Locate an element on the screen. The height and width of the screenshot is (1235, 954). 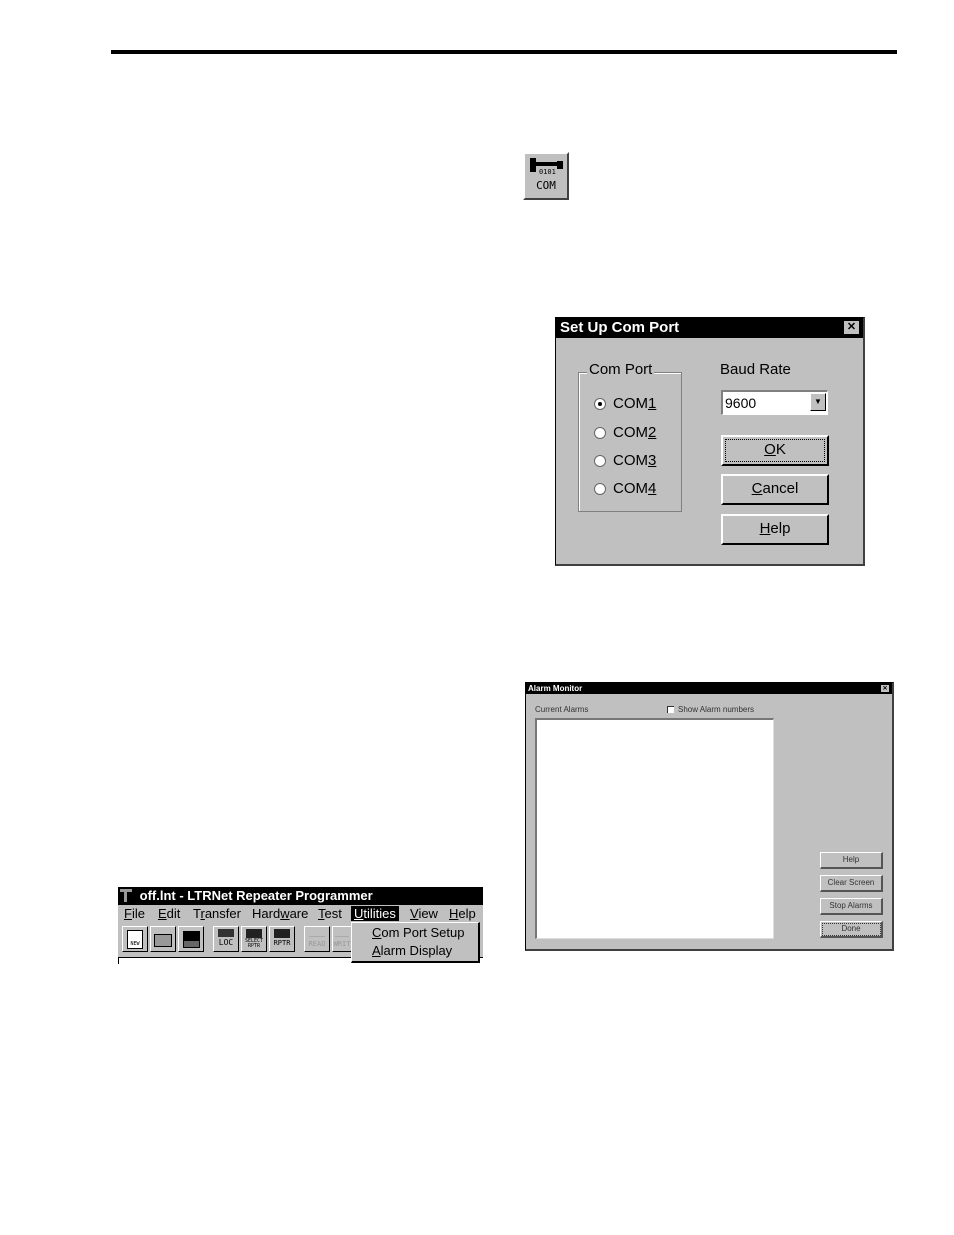
menu-view: View is located at coordinates (424, 913).